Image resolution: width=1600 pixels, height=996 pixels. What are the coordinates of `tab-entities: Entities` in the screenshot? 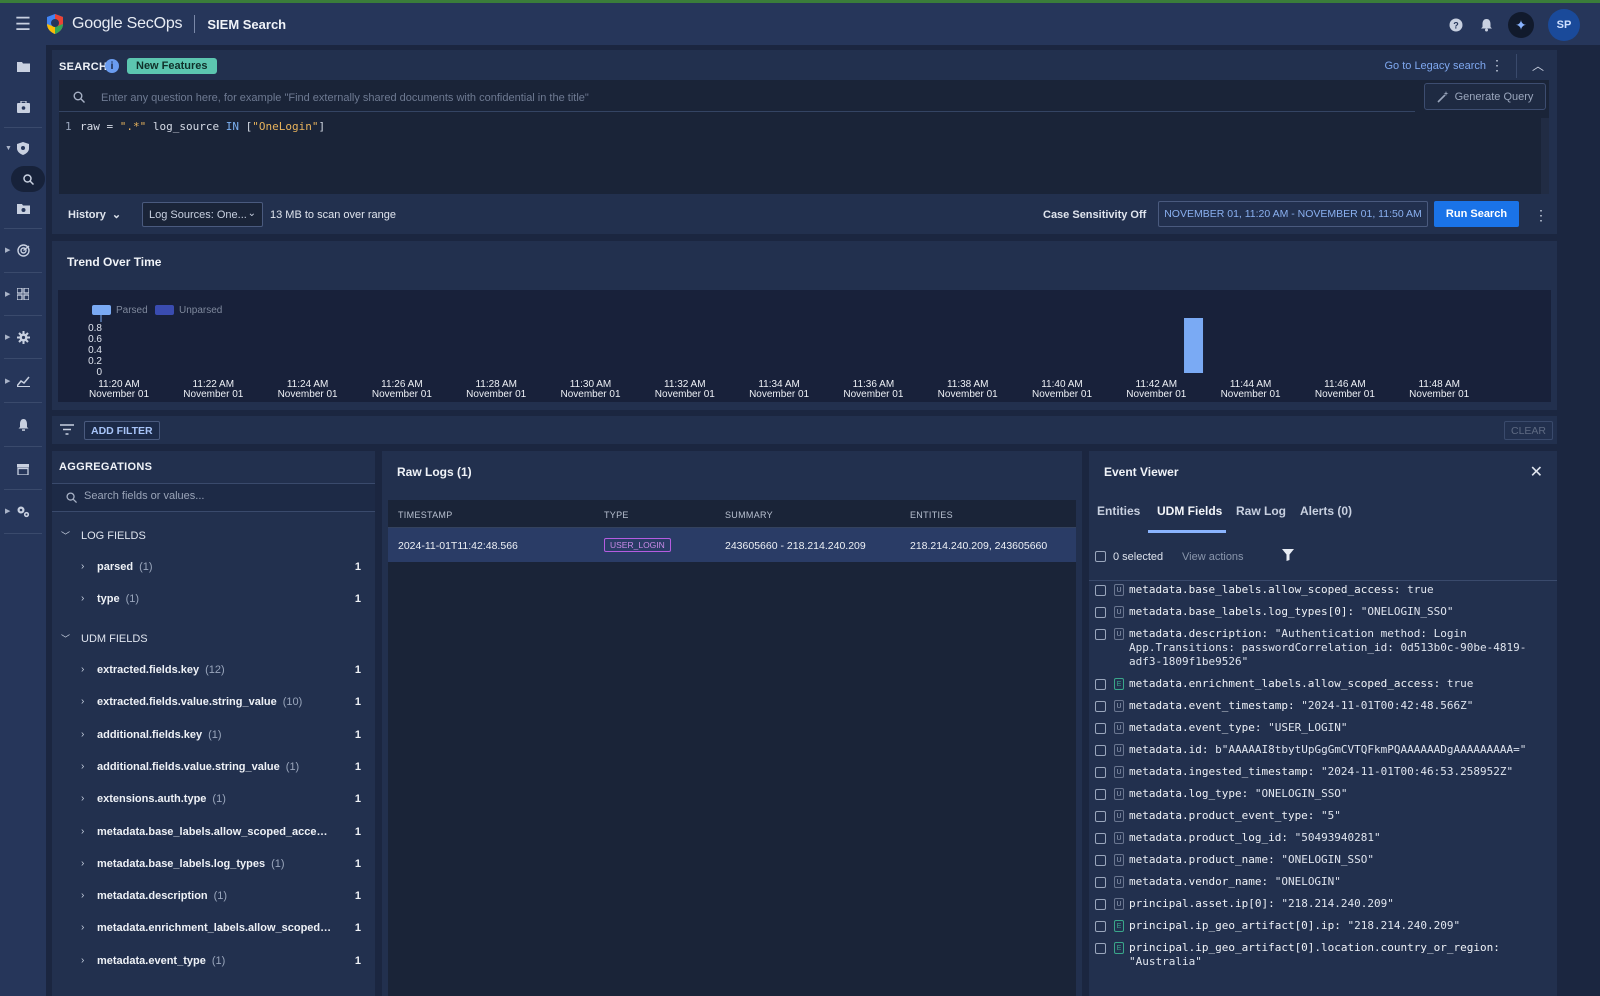 It's located at (1118, 511).